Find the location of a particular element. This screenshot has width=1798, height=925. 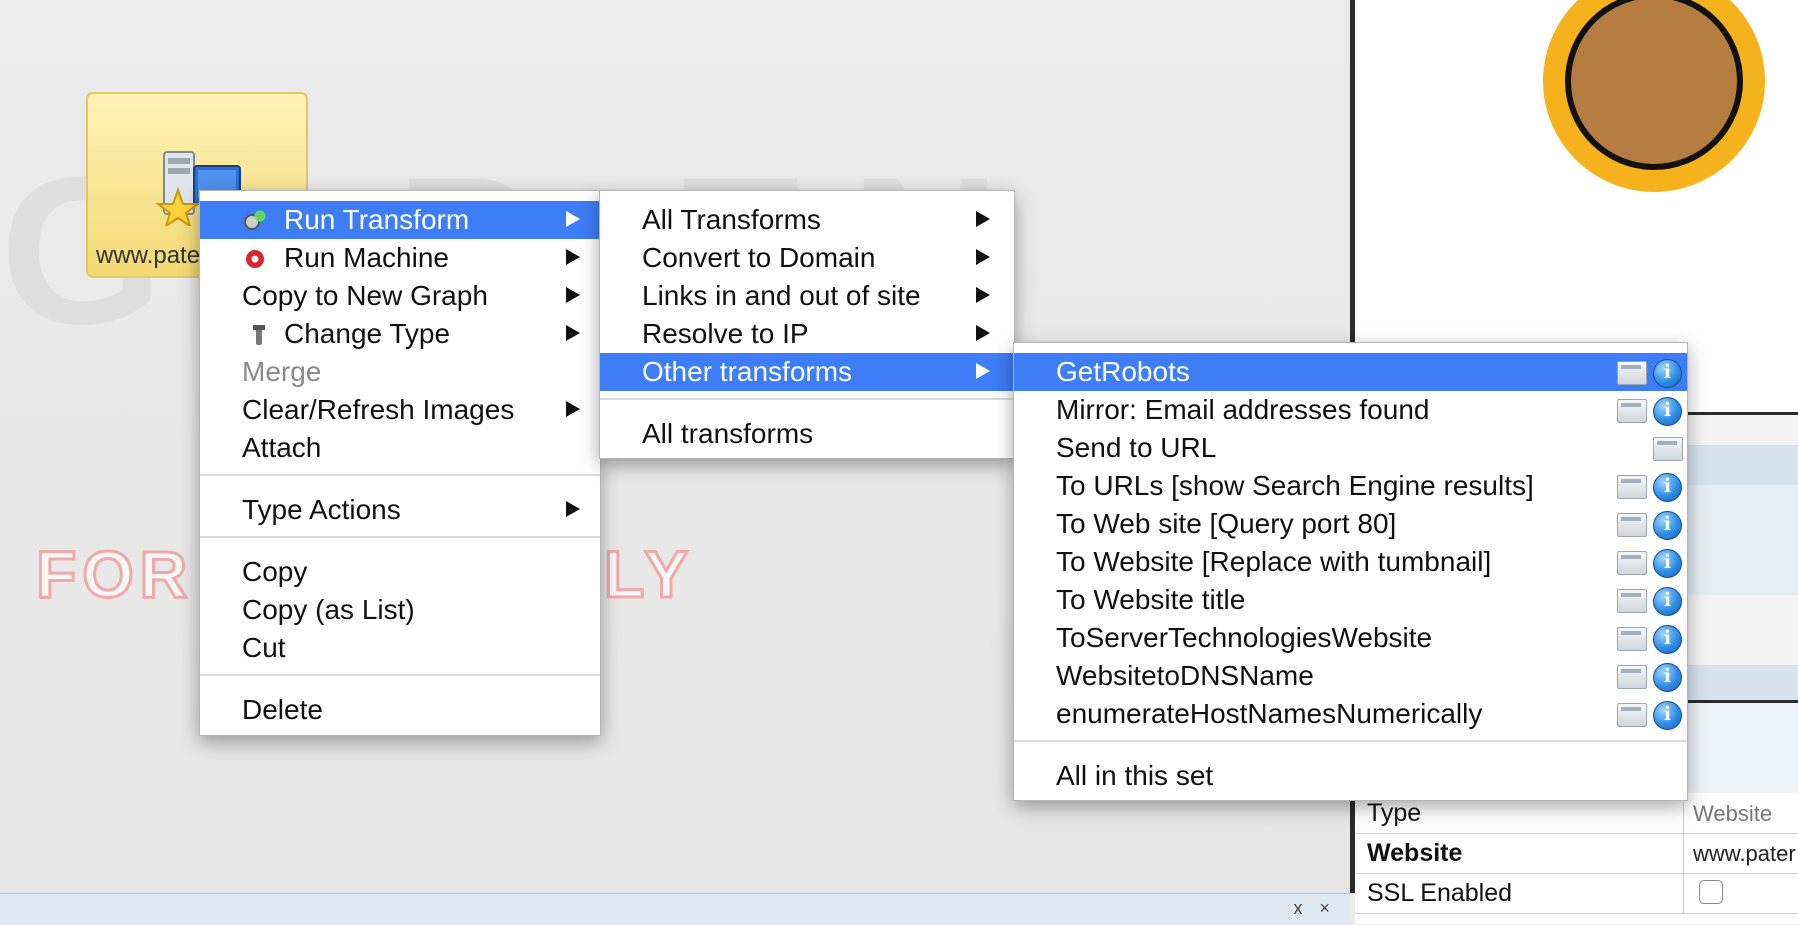

menu-item-label: Run Machine is located at coordinates (366, 257).